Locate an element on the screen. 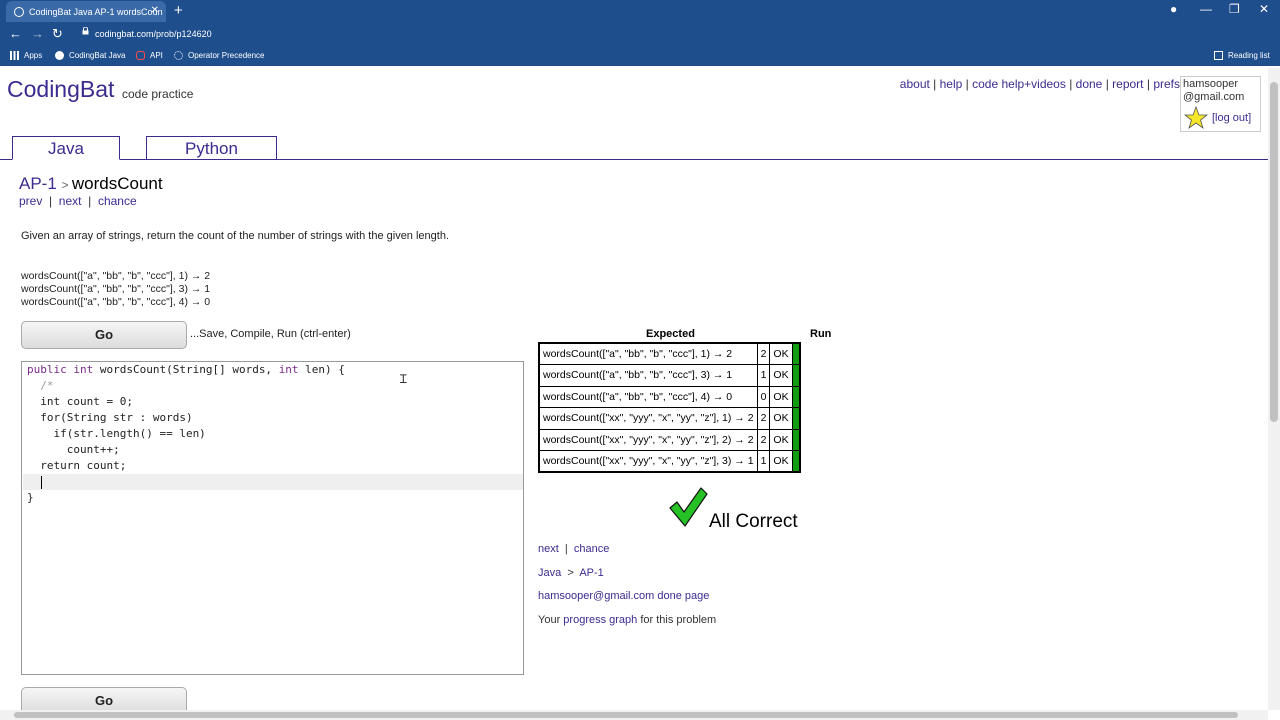 This screenshot has height=720, width=1280. bookmark-codingbat: CodingBat Java is located at coordinates (90, 55).